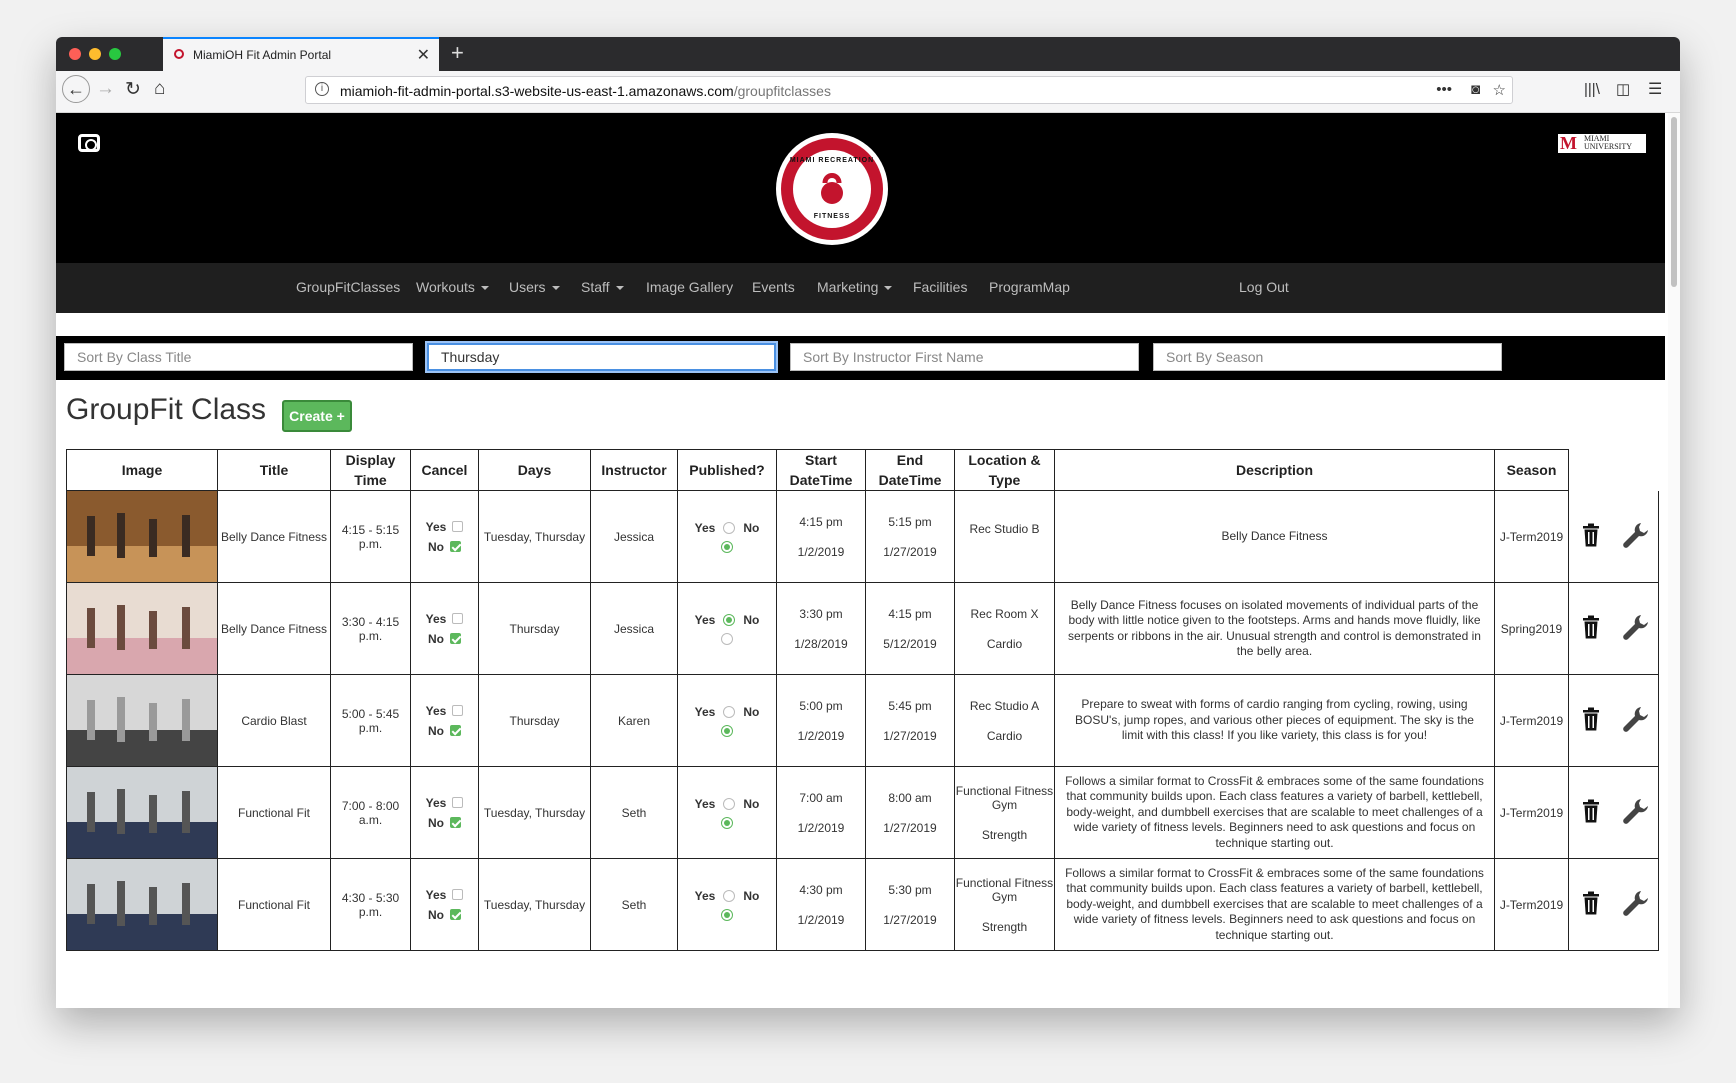 This screenshot has height=1083, width=1736. Describe the element at coordinates (1327, 357) in the screenshot. I see `season-filter-input` at that location.